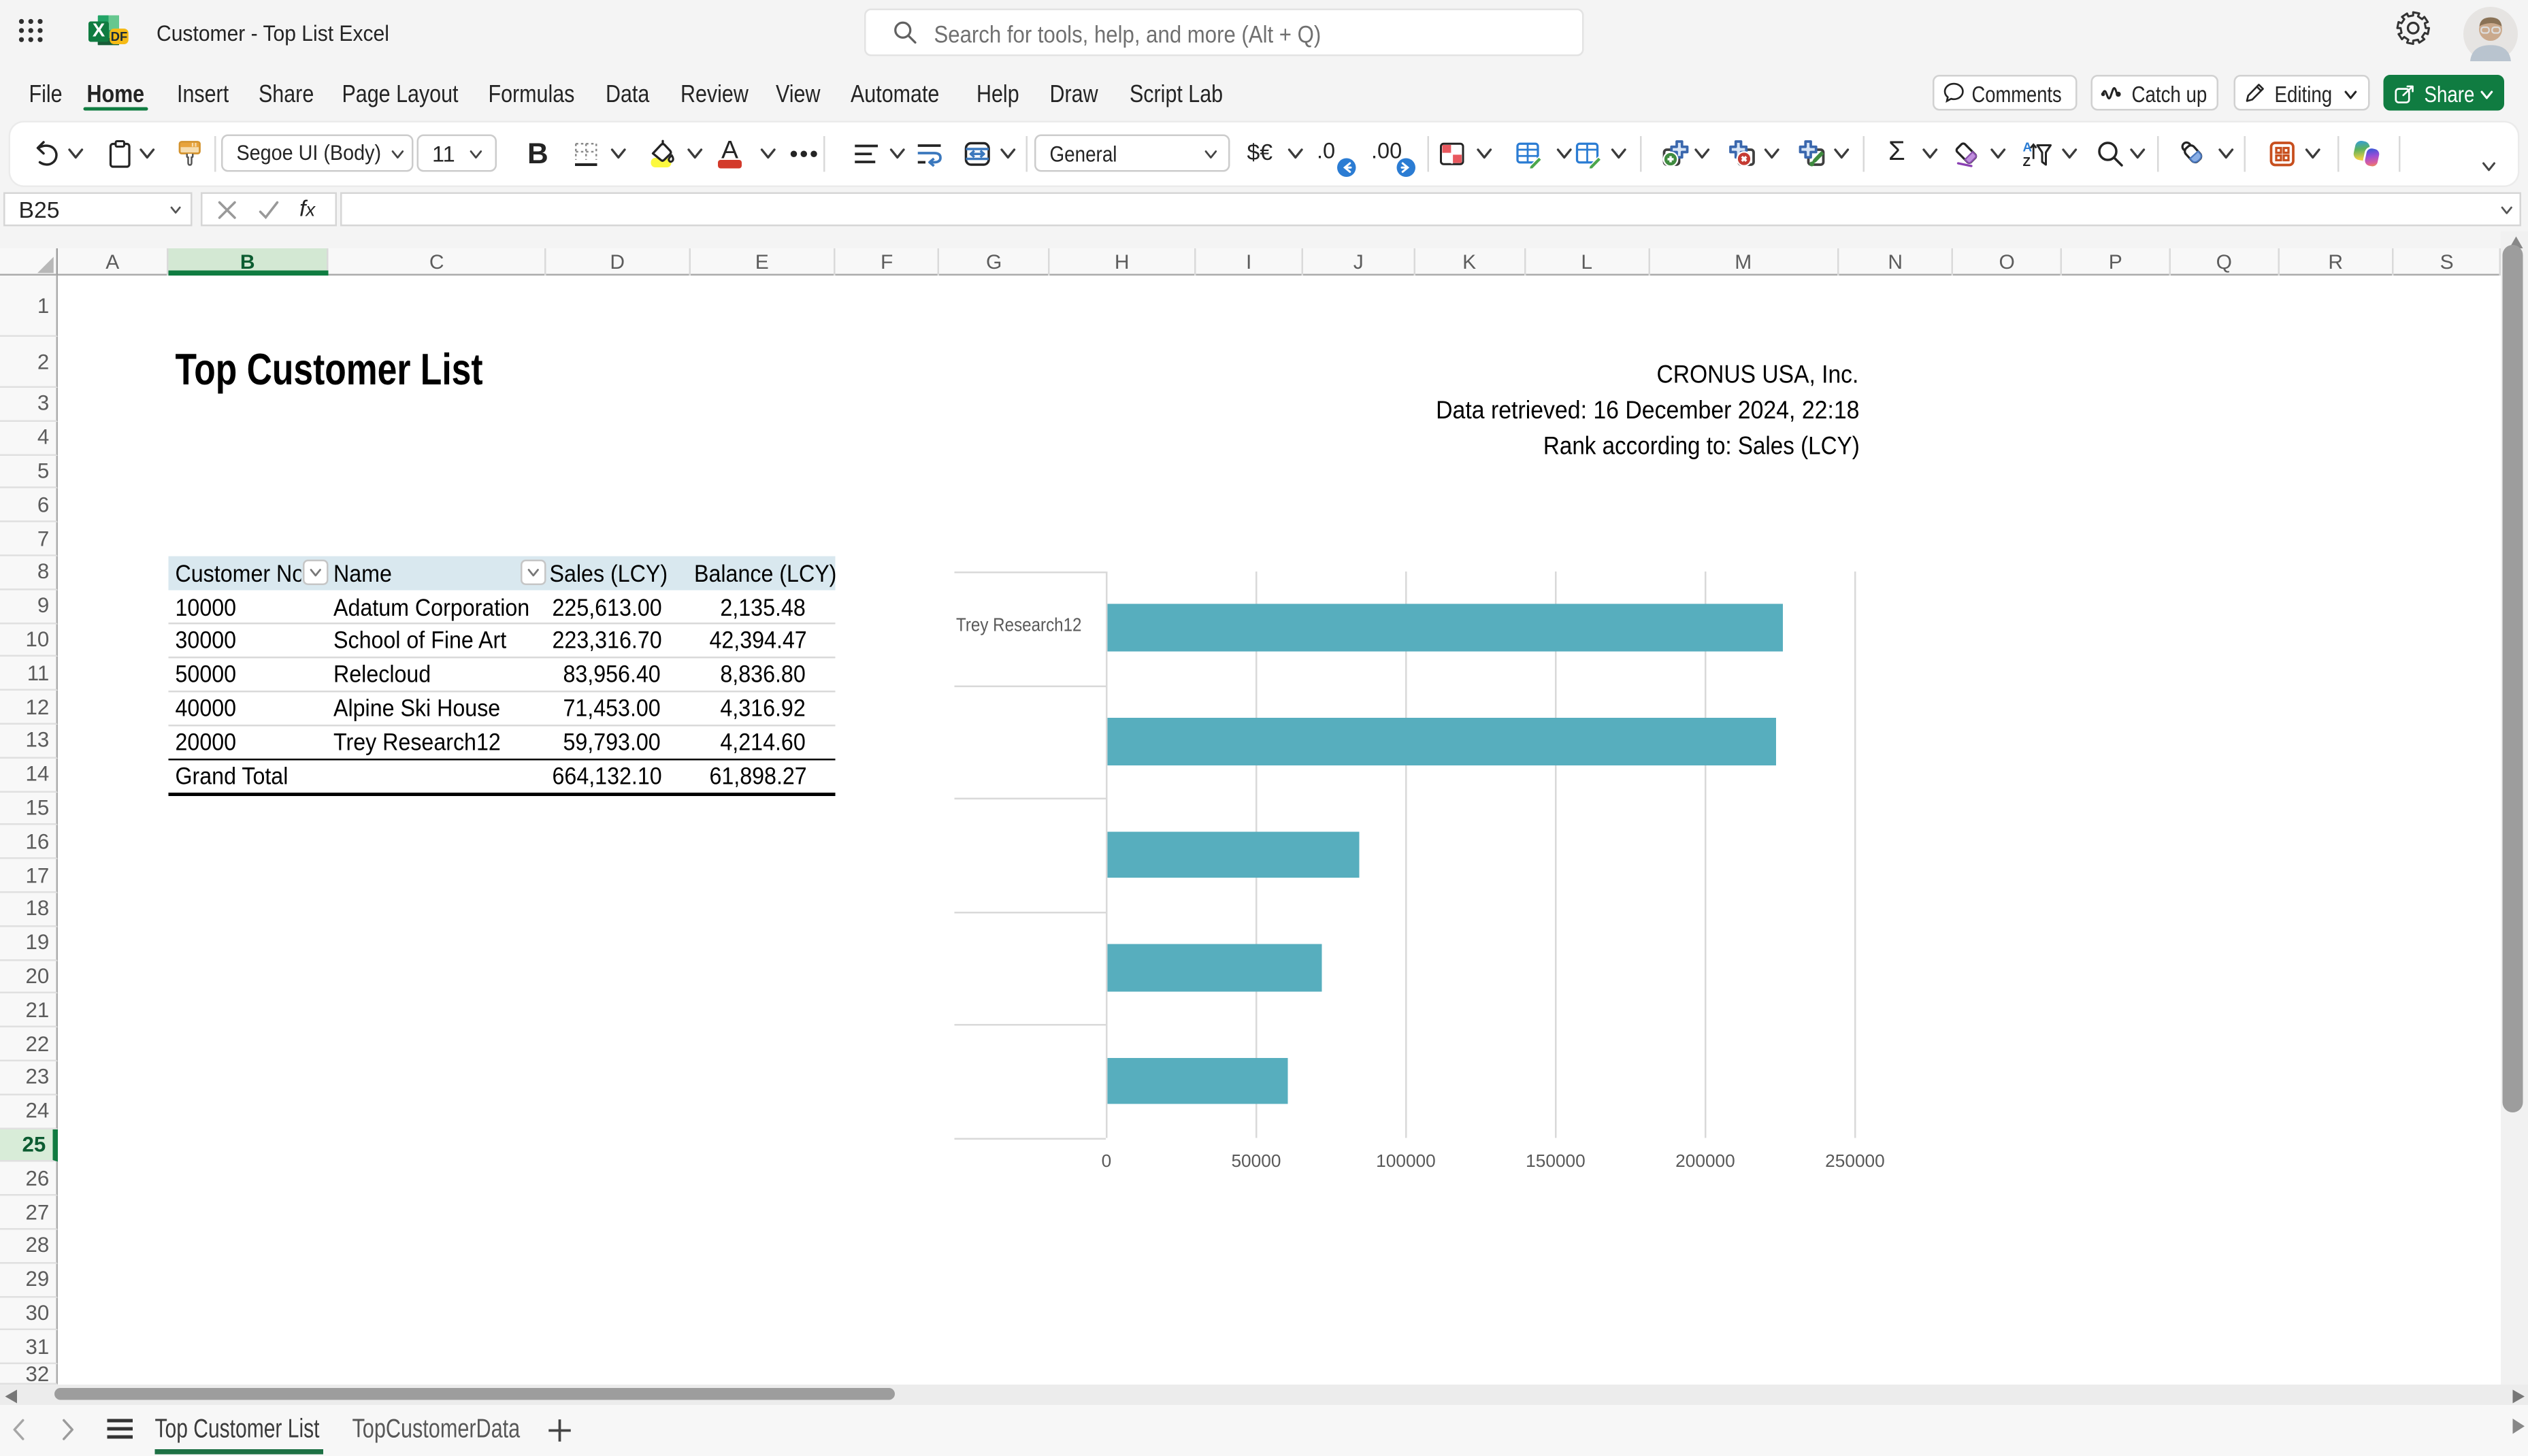 Image resolution: width=2528 pixels, height=1456 pixels. What do you see at coordinates (99, 31) in the screenshot?
I see `svg-text: X` at bounding box center [99, 31].